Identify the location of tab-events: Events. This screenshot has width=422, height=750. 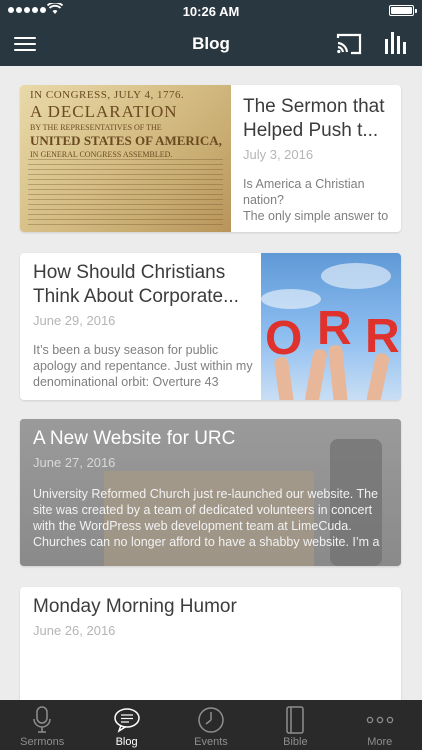
(211, 725).